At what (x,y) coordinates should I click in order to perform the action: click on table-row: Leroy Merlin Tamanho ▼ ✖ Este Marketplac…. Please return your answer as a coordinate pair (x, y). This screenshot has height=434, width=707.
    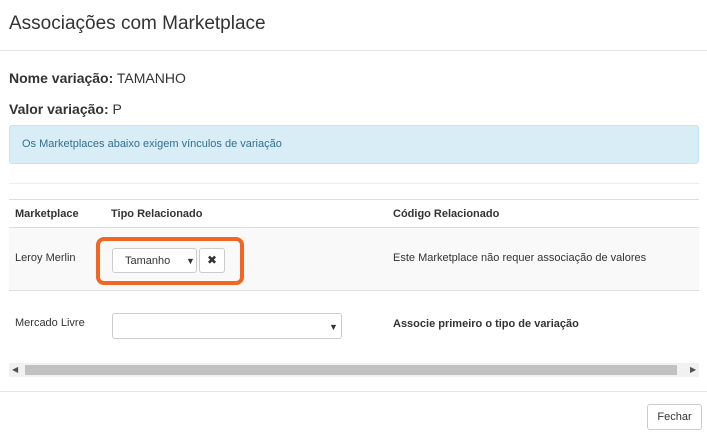
    Looking at the image, I should click on (354, 259).